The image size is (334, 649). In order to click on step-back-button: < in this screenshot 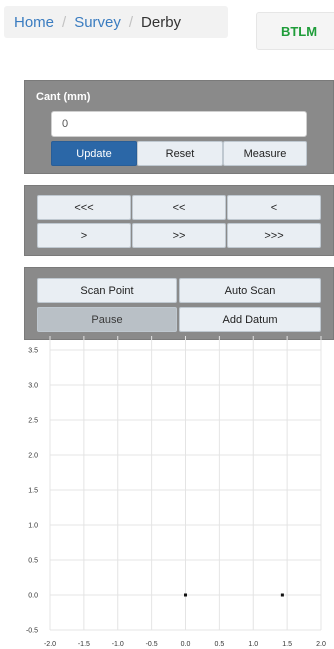, I will do `click(274, 207)`.